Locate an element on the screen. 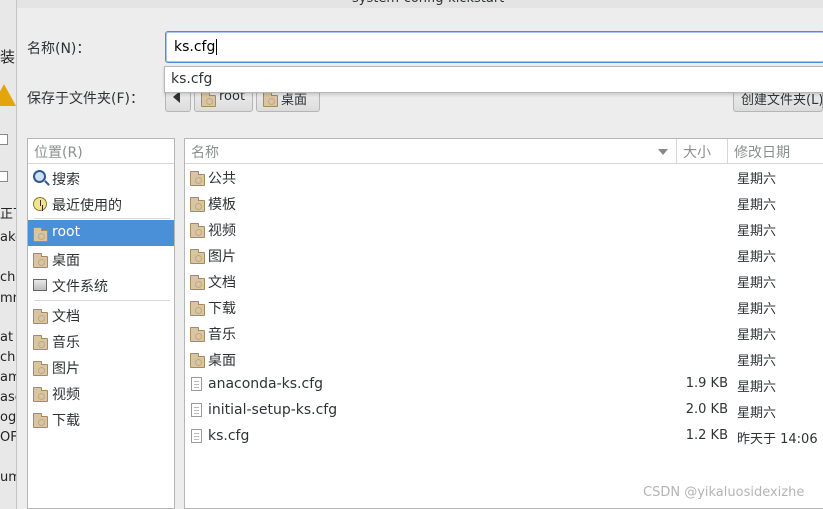 The image size is (823, 509). file-name: 视频 is located at coordinates (222, 231).